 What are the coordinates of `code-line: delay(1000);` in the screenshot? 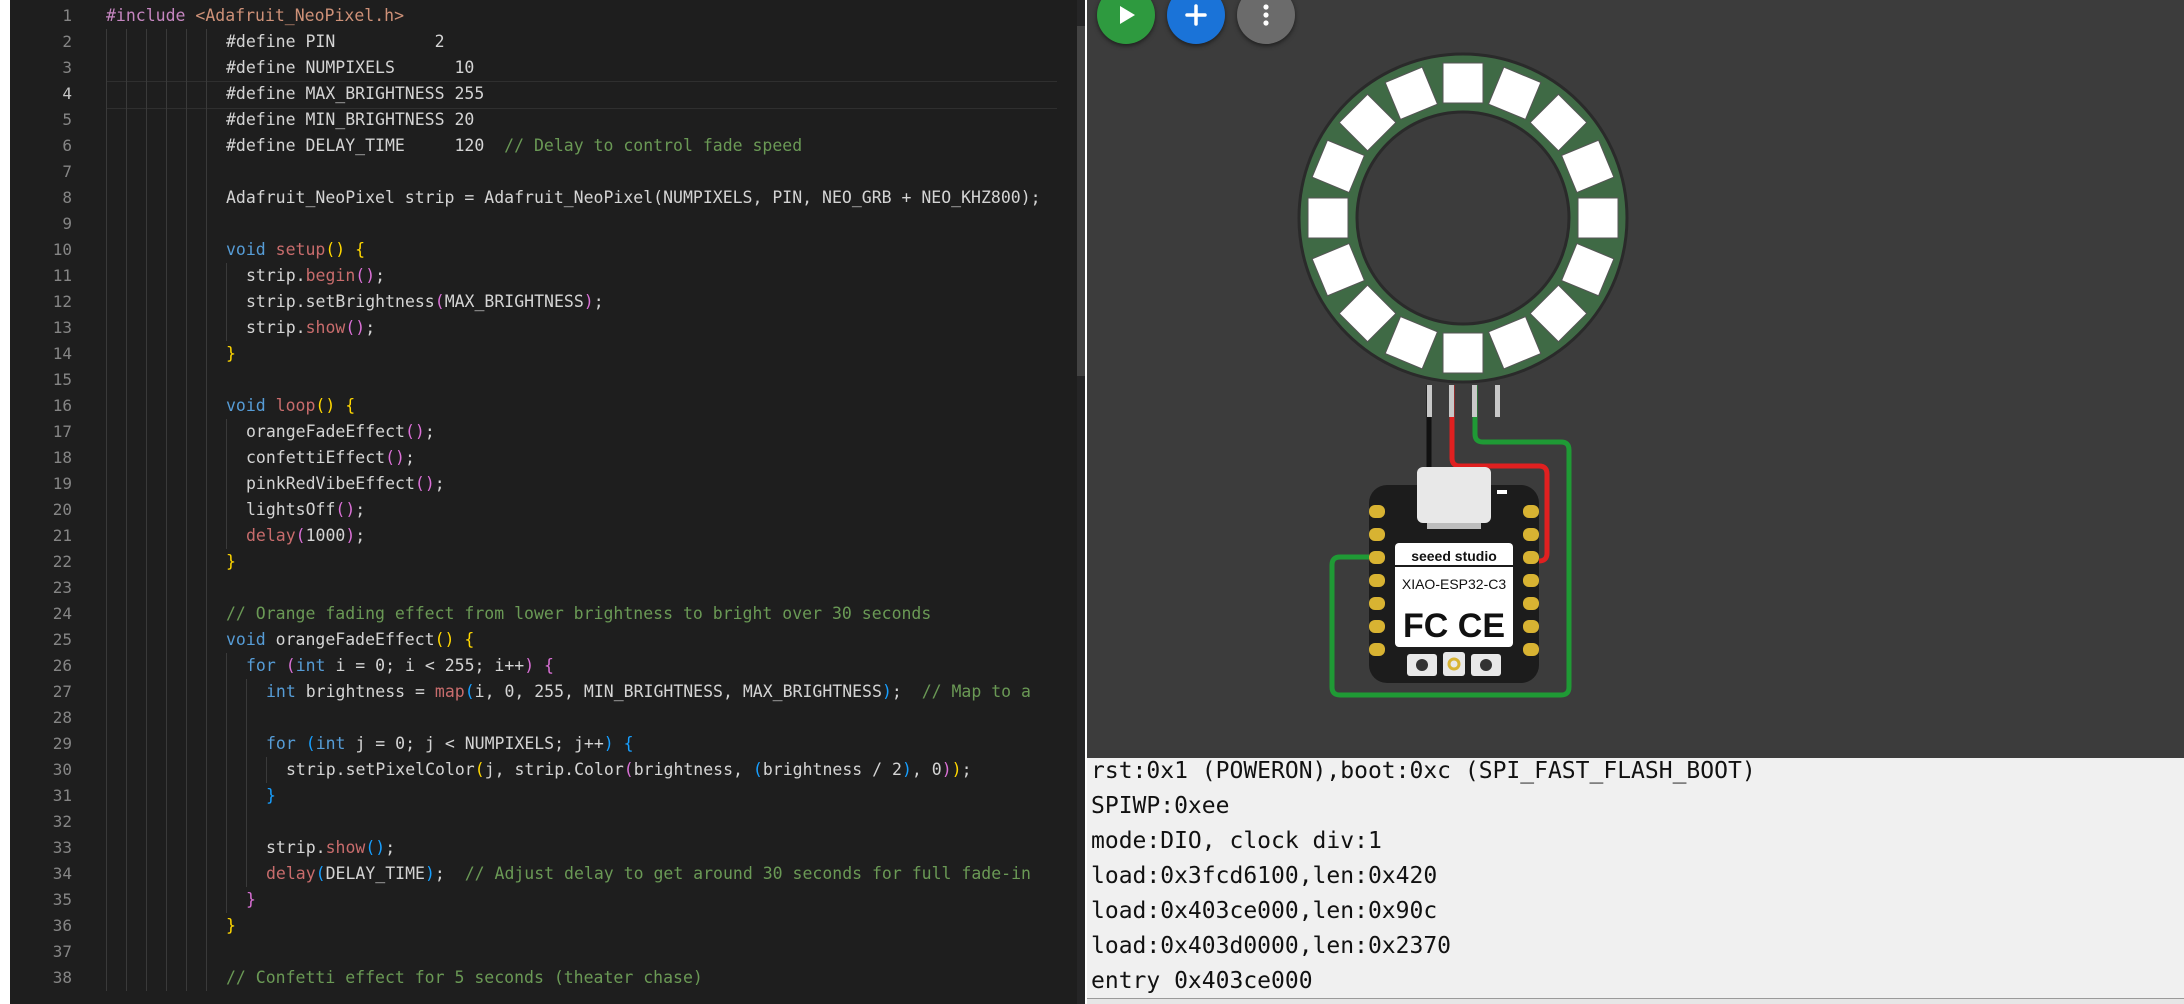 It's located at (305, 536).